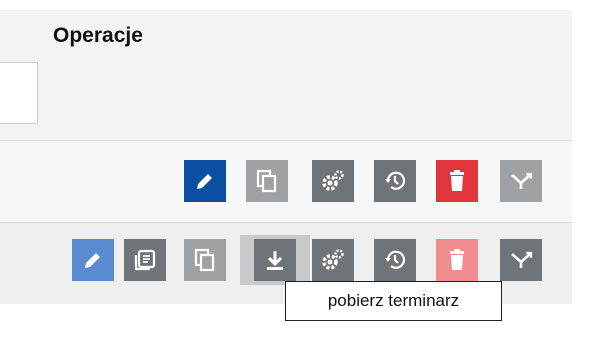 This screenshot has width=590, height=350. What do you see at coordinates (98, 35) in the screenshot?
I see `column-header-operacje: Operacje` at bounding box center [98, 35].